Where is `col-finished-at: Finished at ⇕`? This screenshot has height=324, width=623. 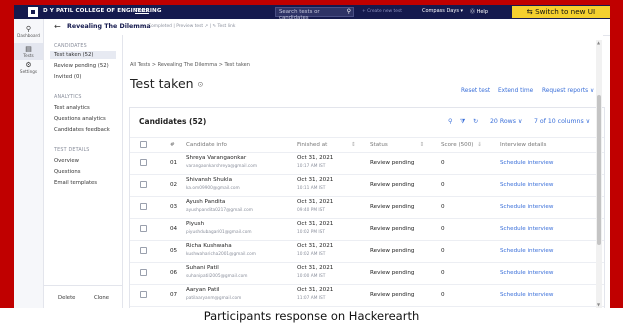 col-finished-at: Finished at ⇕ is located at coordinates (326, 145).